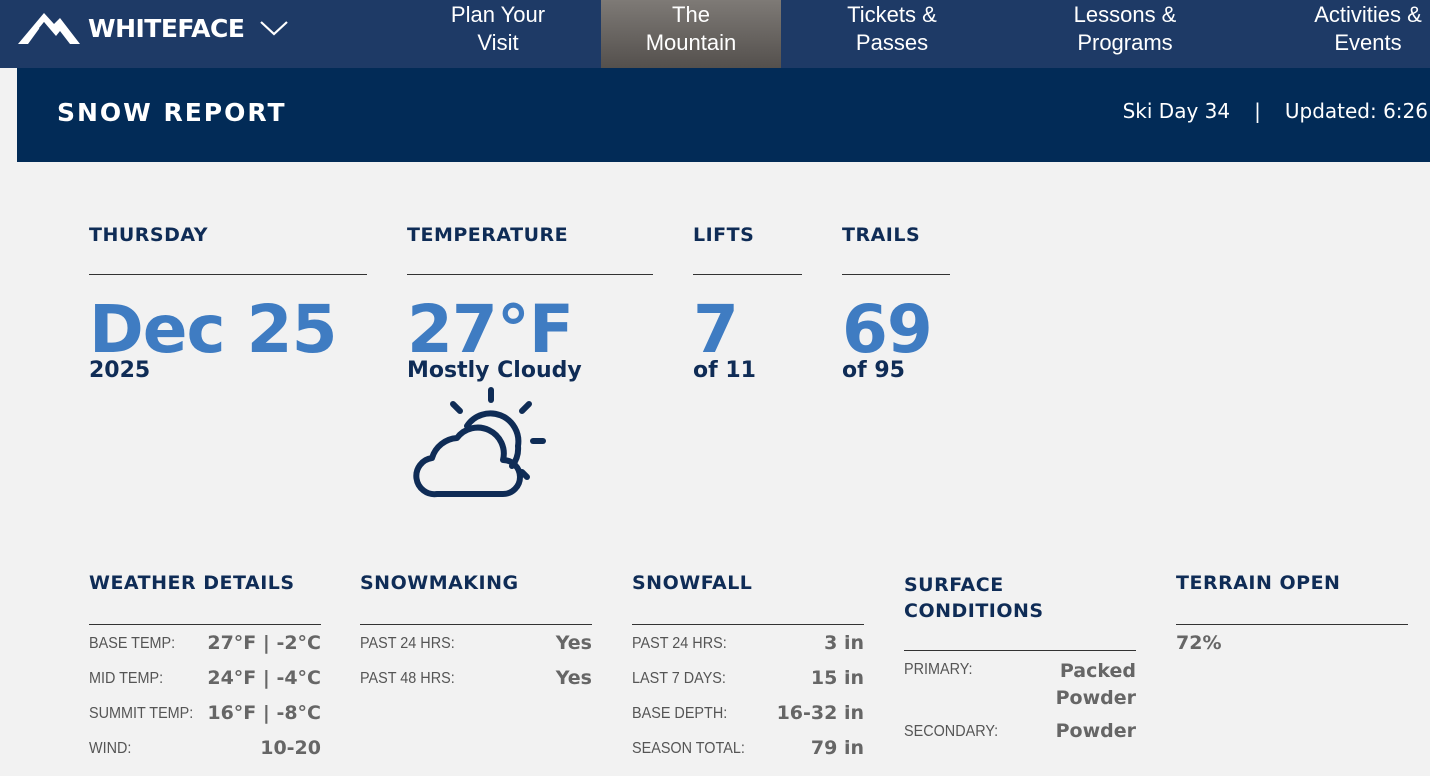  Describe the element at coordinates (205, 747) in the screenshot. I see `list-item: WIND: 10-20` at that location.